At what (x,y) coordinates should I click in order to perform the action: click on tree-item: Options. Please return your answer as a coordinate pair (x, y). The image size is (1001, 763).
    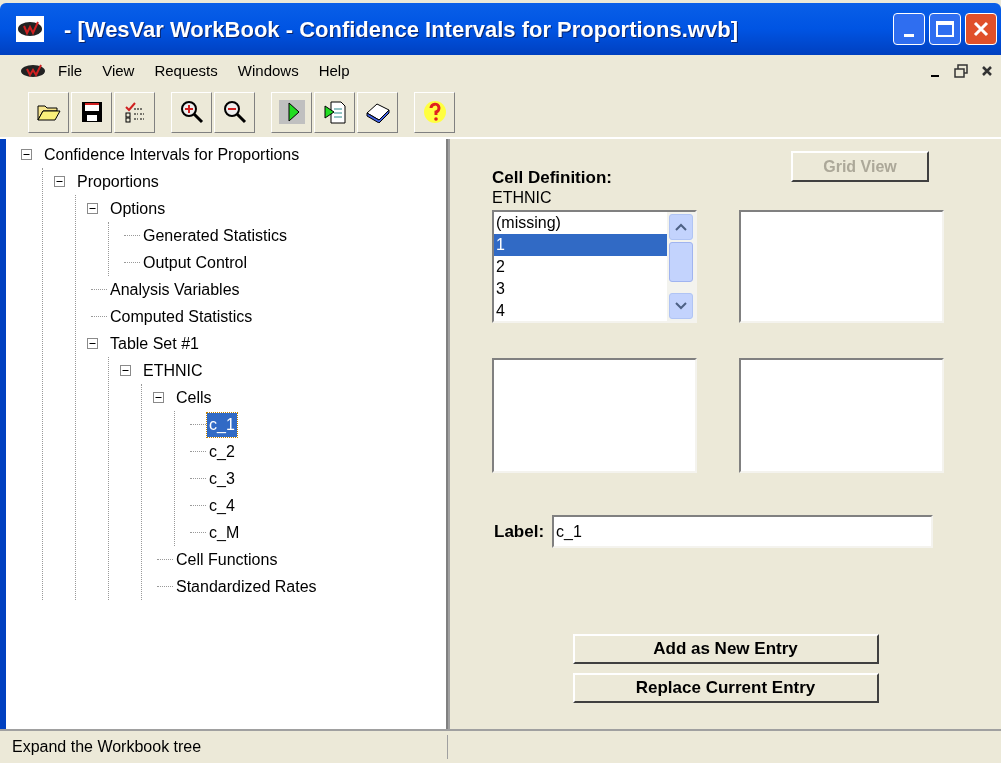
    Looking at the image, I should click on (138, 208).